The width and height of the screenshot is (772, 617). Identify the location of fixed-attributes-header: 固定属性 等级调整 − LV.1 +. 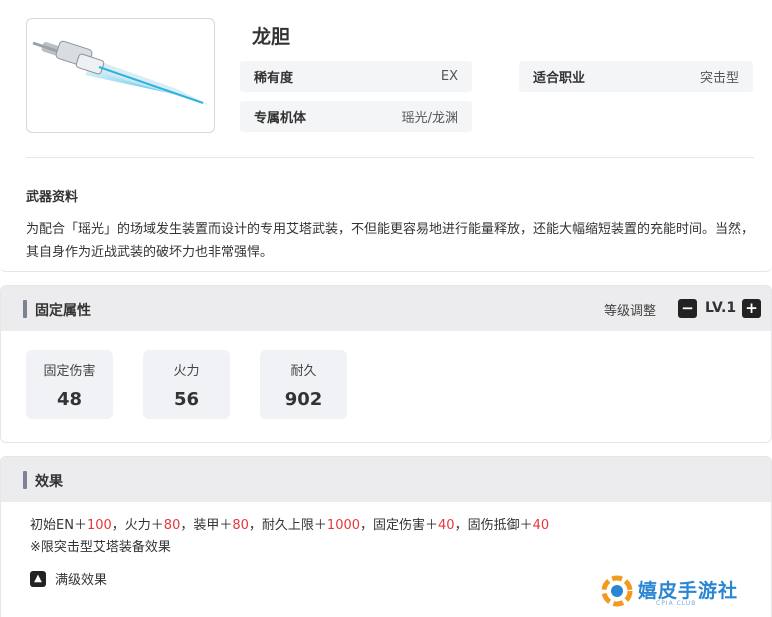
(386, 308).